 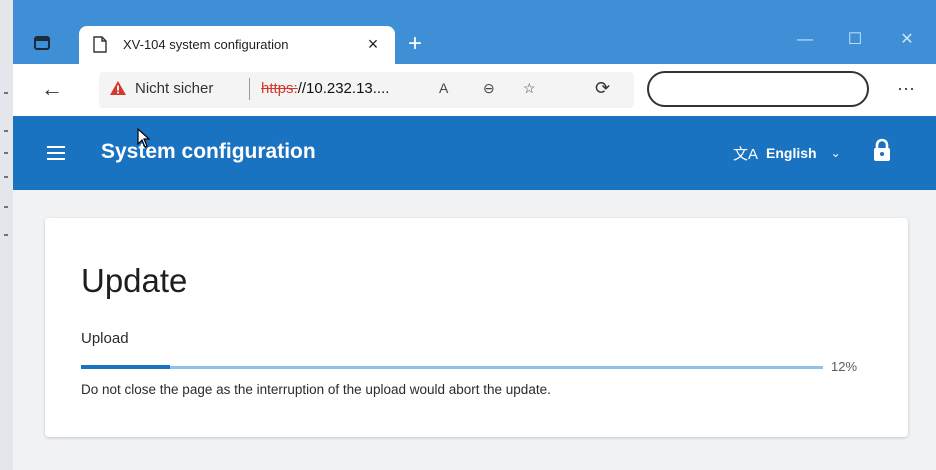 I want to click on browser-tab: XV-104 system configuration ×, so click(x=237, y=45).